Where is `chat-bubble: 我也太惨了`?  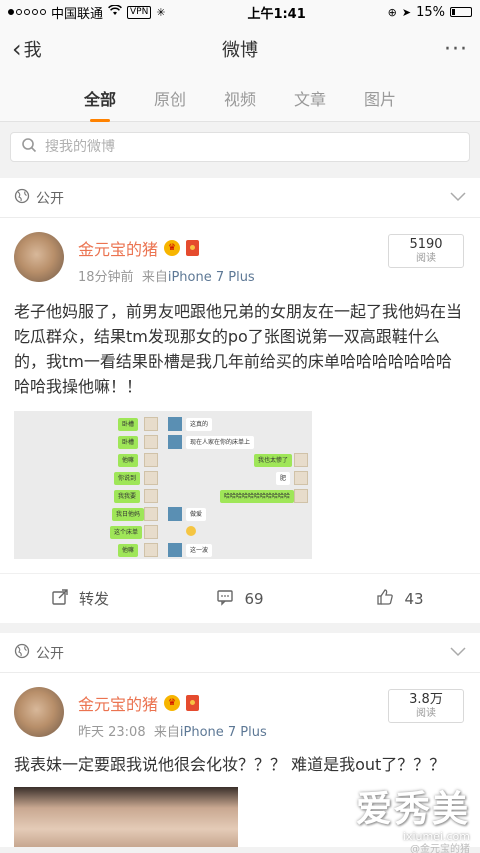
chat-bubble: 我也太惨了 is located at coordinates (273, 460).